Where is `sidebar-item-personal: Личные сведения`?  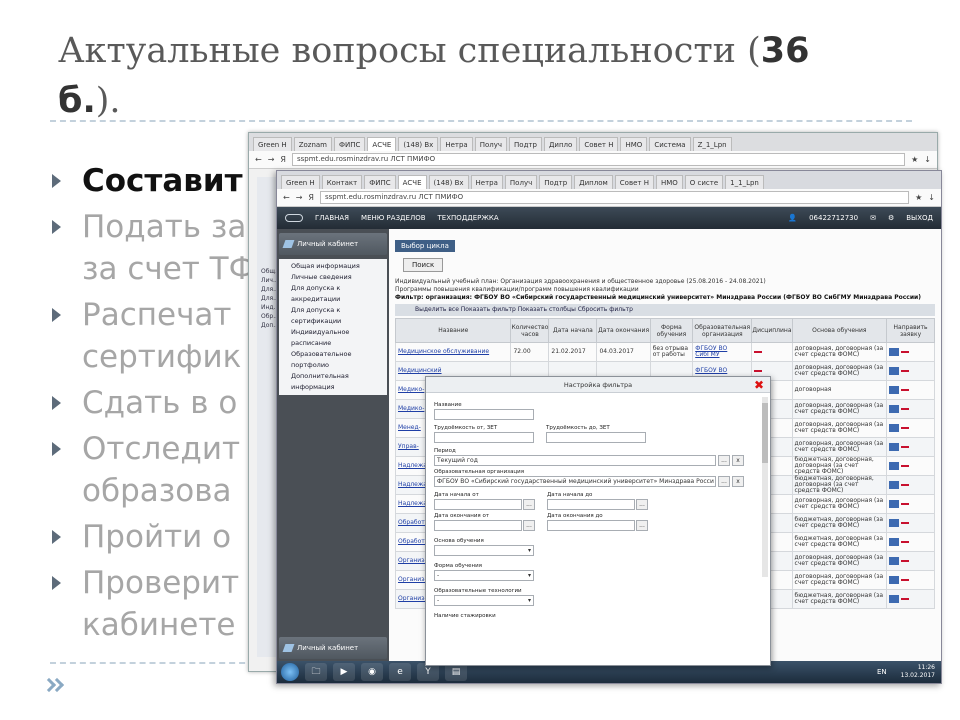 sidebar-item-personal: Личные сведения is located at coordinates (333, 277).